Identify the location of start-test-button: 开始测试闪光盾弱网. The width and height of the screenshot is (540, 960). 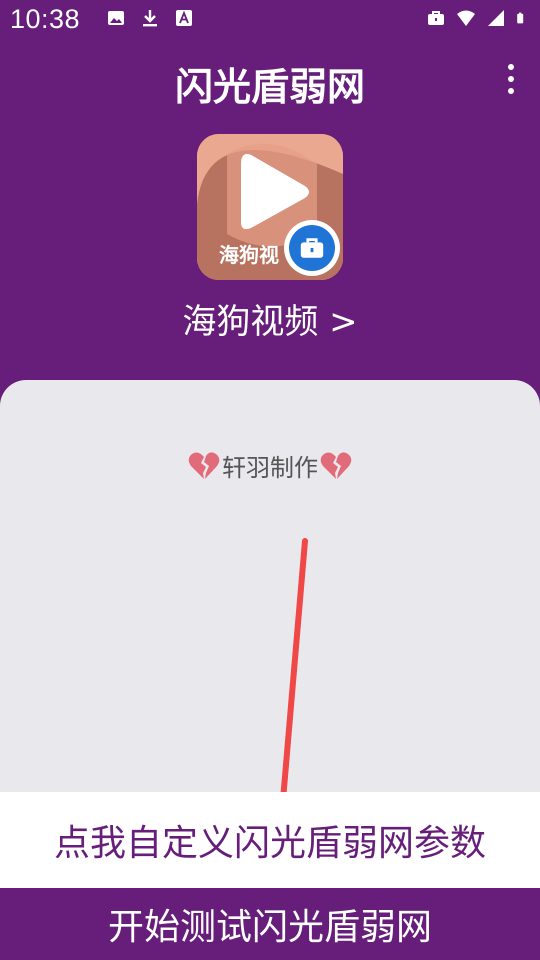
(270, 924).